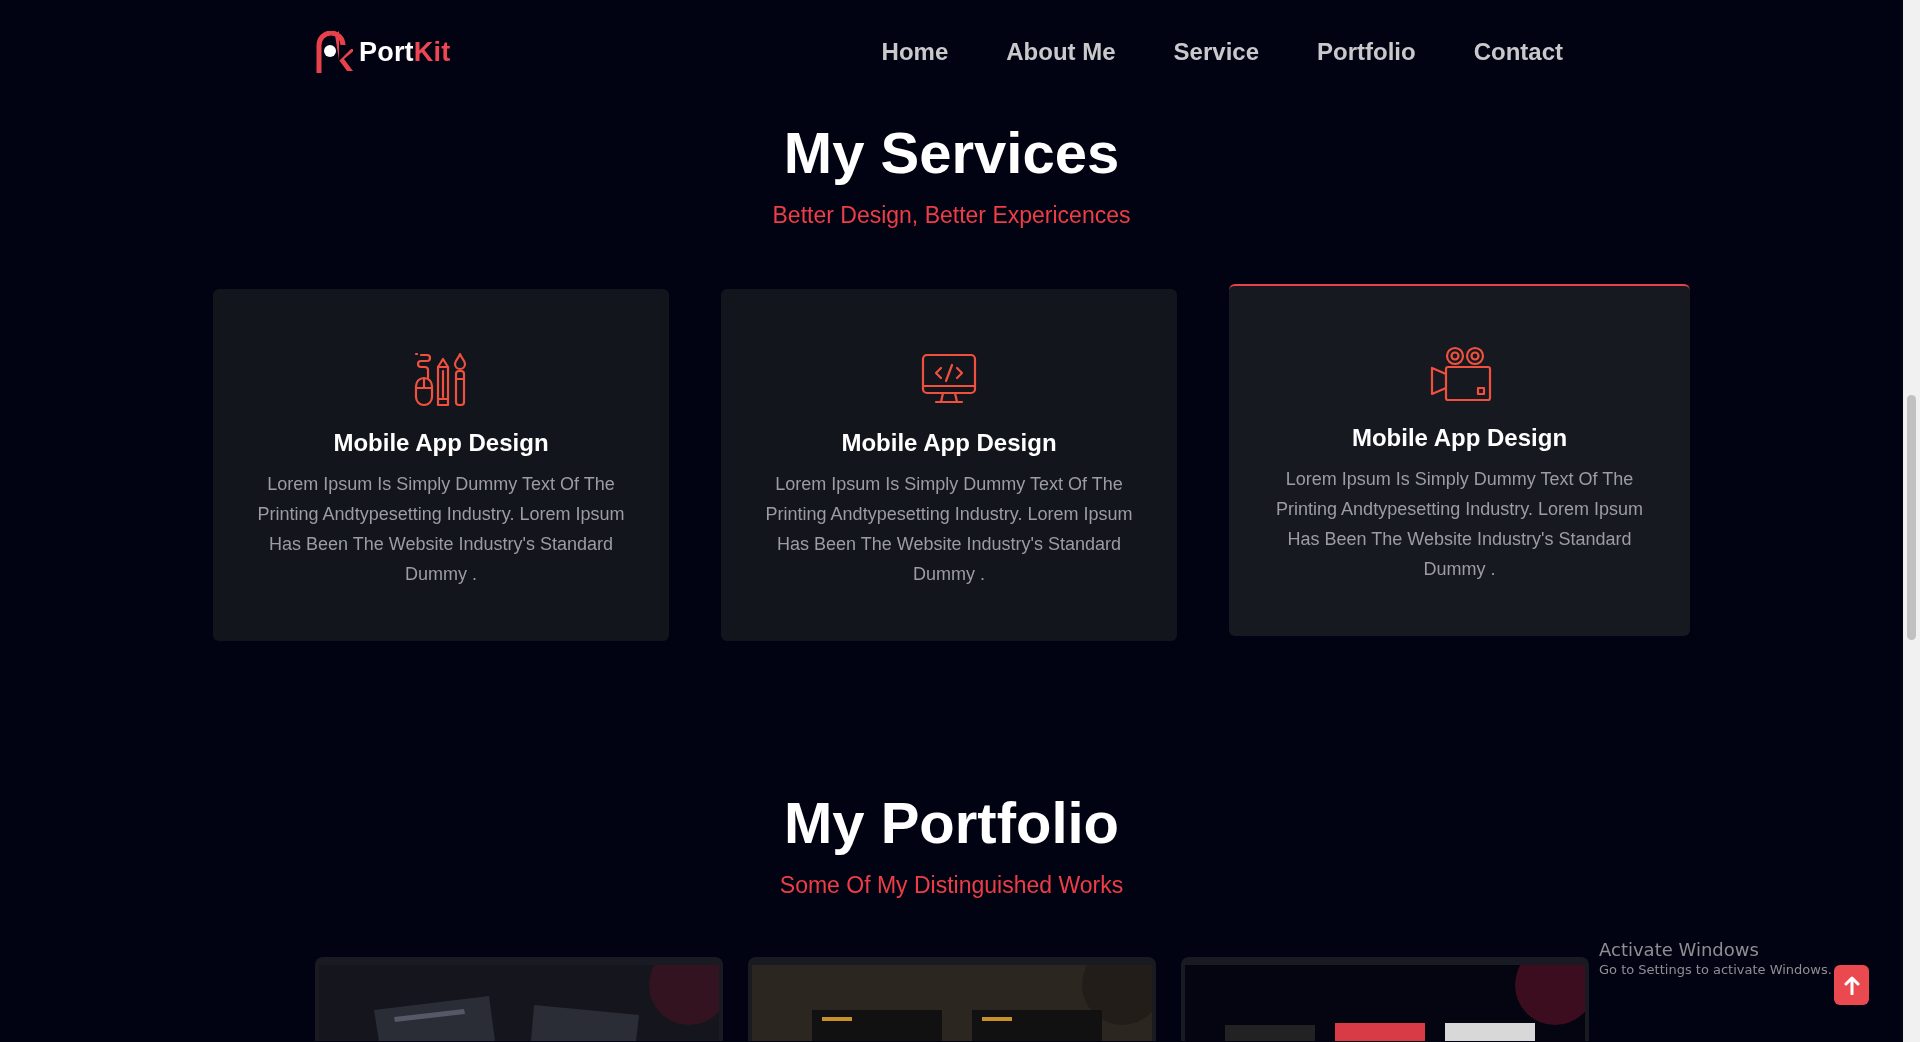 This screenshot has width=1920, height=1042. I want to click on nav-link: Contact, so click(1518, 52).